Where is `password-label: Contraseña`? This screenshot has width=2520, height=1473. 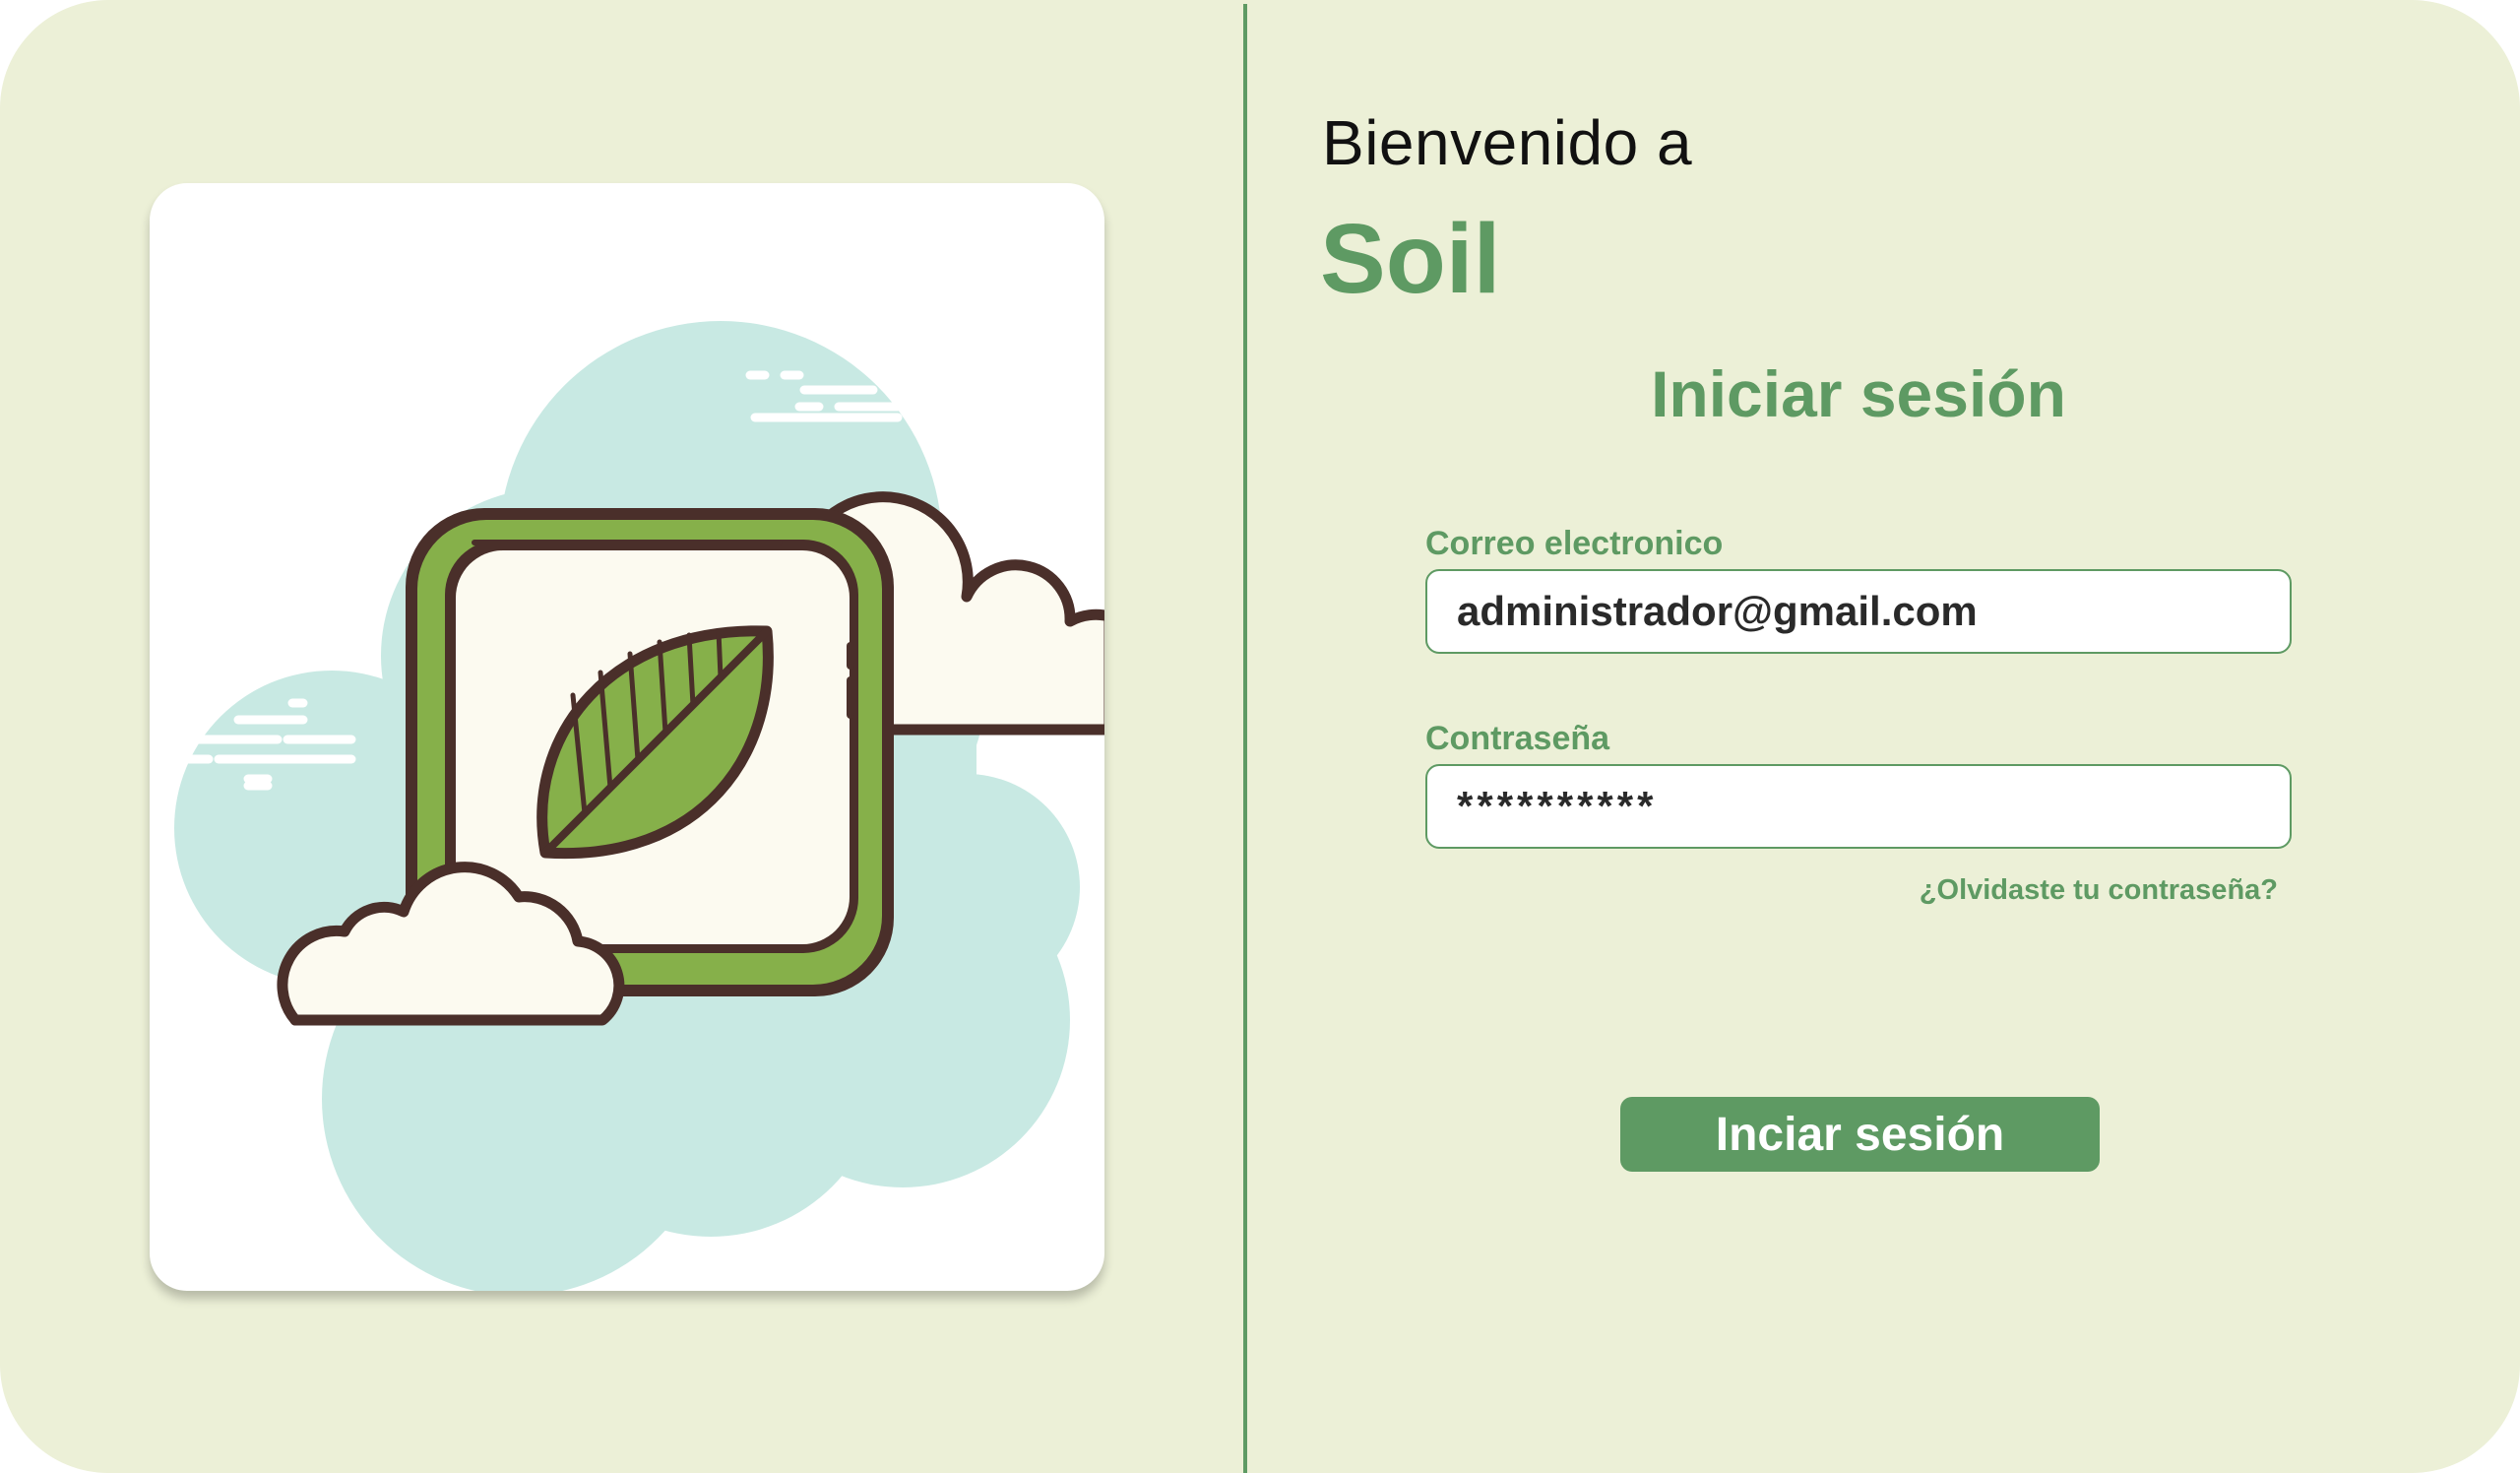
password-label: Contraseña is located at coordinates (1517, 738).